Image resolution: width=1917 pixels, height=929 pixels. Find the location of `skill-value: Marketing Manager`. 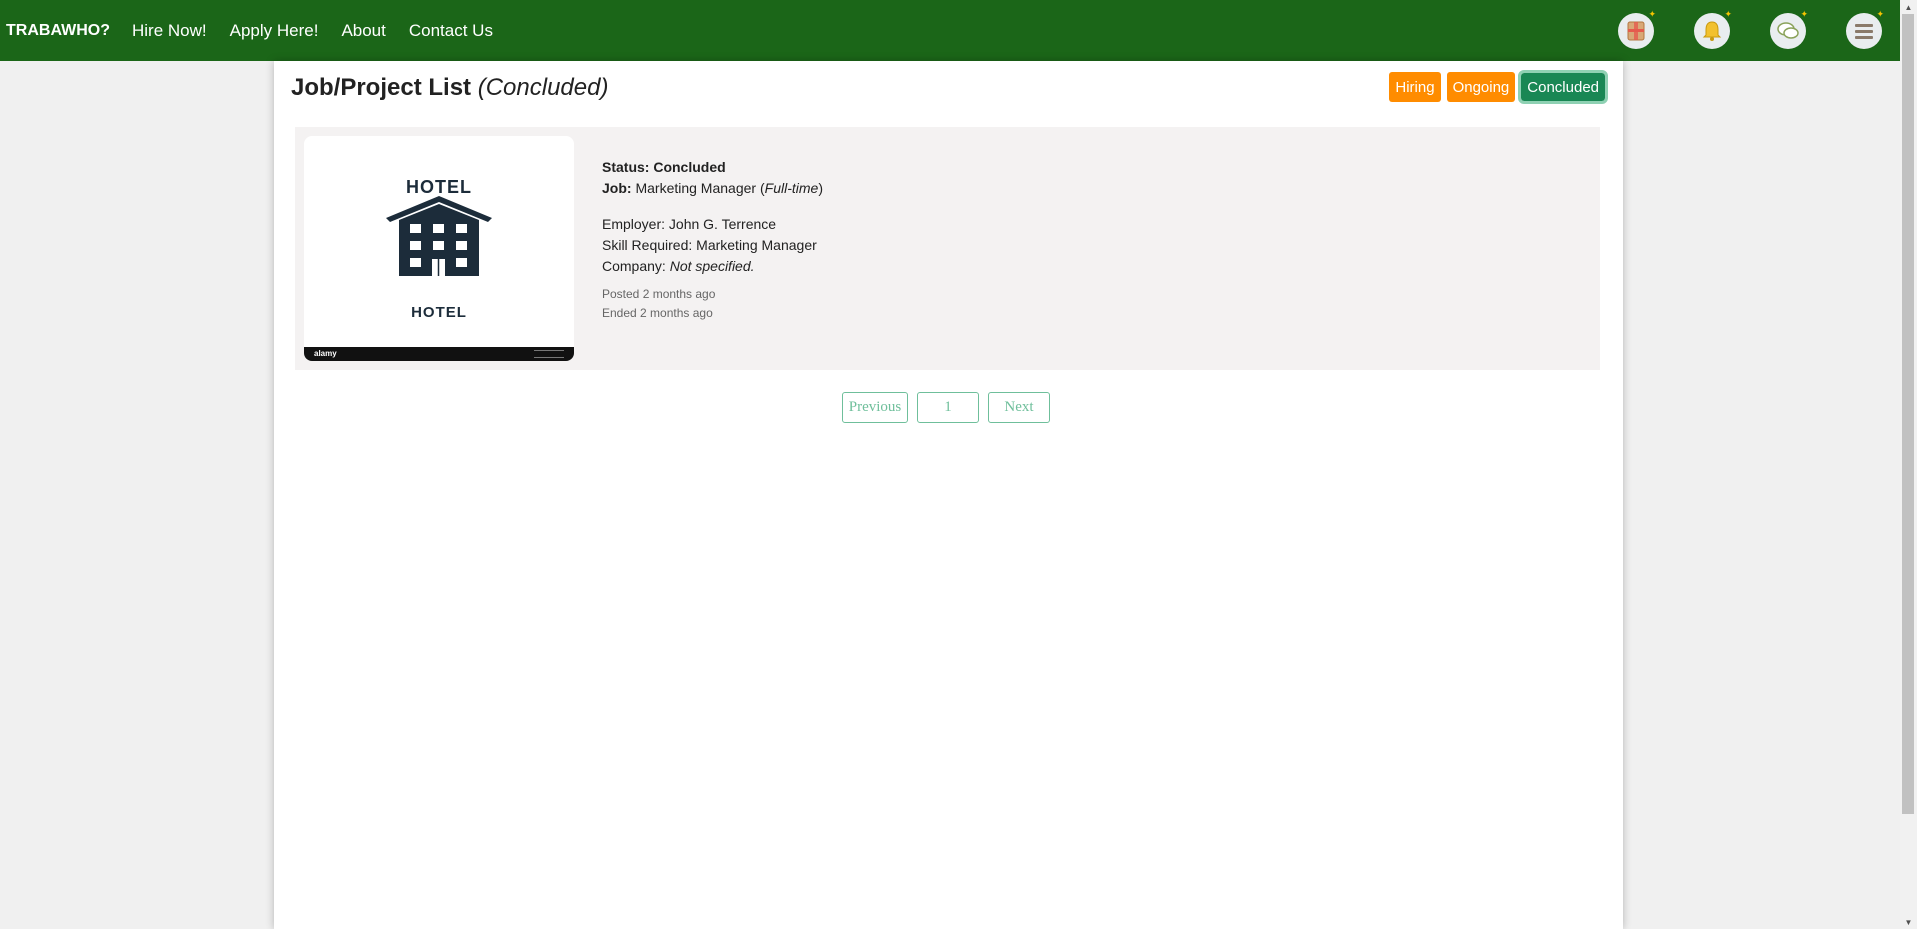

skill-value: Marketing Manager is located at coordinates (756, 245).